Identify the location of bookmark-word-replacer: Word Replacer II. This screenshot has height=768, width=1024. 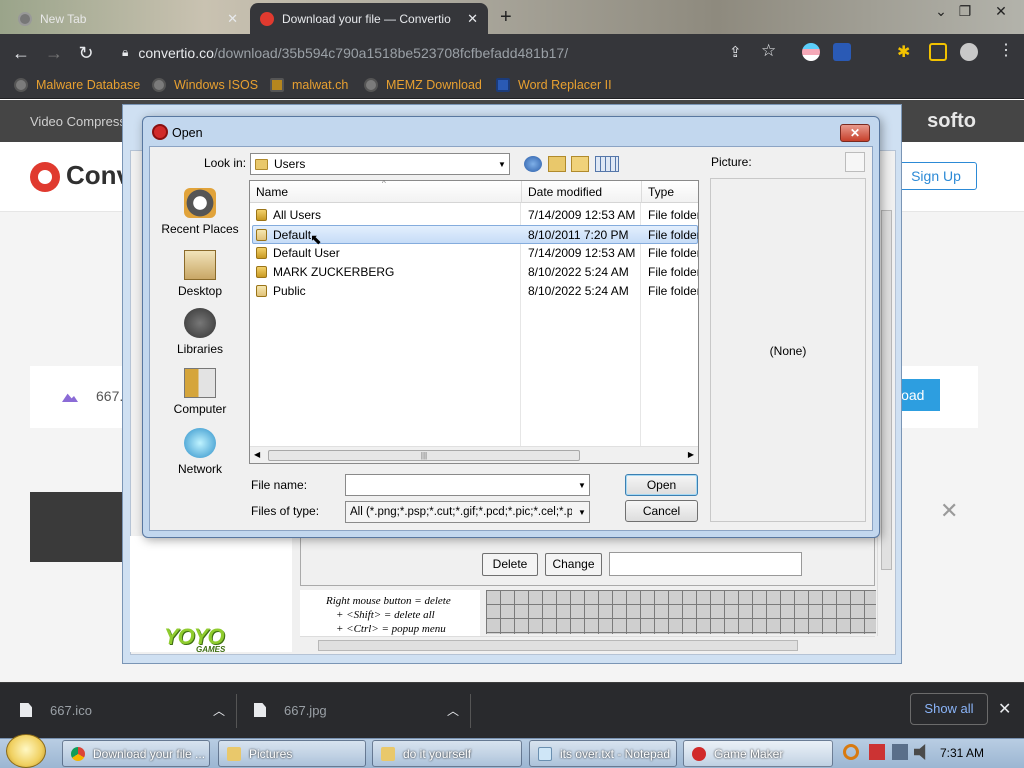
(554, 85).